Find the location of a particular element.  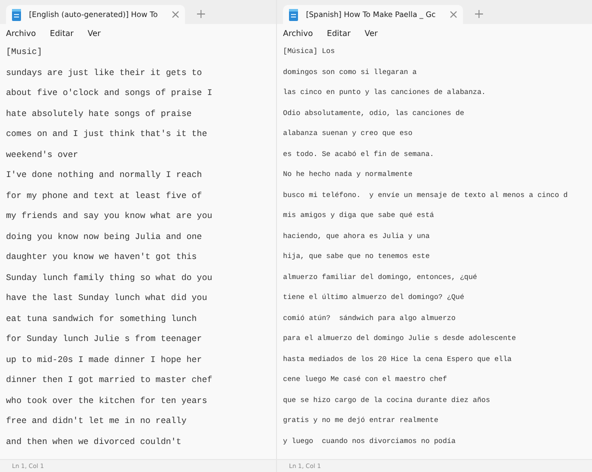

text-line: free and didn't let me in no really is located at coordinates (97, 421).